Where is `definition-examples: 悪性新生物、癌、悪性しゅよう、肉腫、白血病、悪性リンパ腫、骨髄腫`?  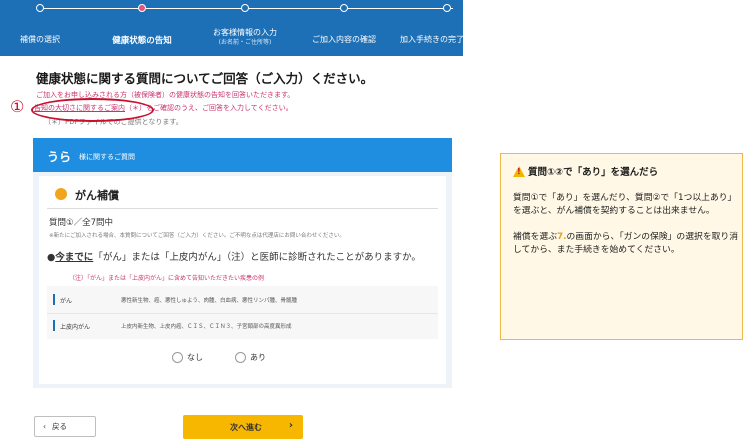 definition-examples: 悪性新生物、癌、悪性しゅよう、肉腫、白血病、悪性リンパ腫、骨髄腫 is located at coordinates (209, 301).